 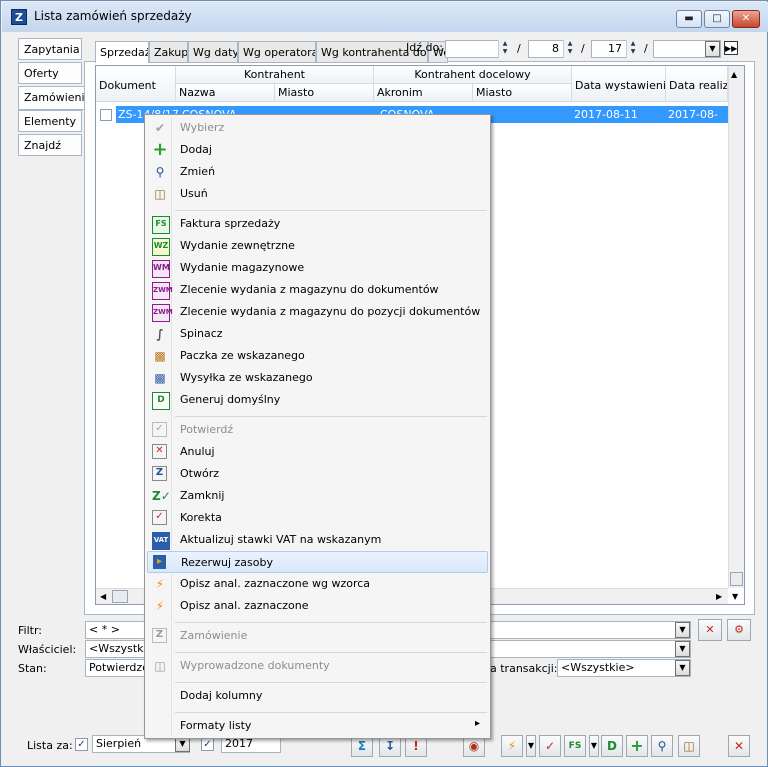 I want to click on side-tab-zamowienia: Zamówienia, so click(x=54, y=98).